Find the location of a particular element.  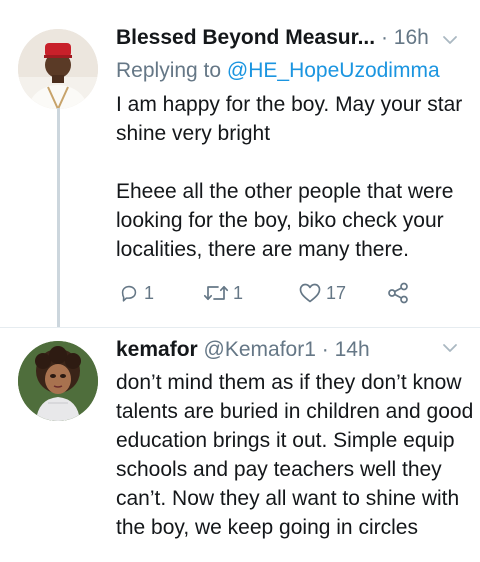

reply-button: 1 is located at coordinates (136, 293).